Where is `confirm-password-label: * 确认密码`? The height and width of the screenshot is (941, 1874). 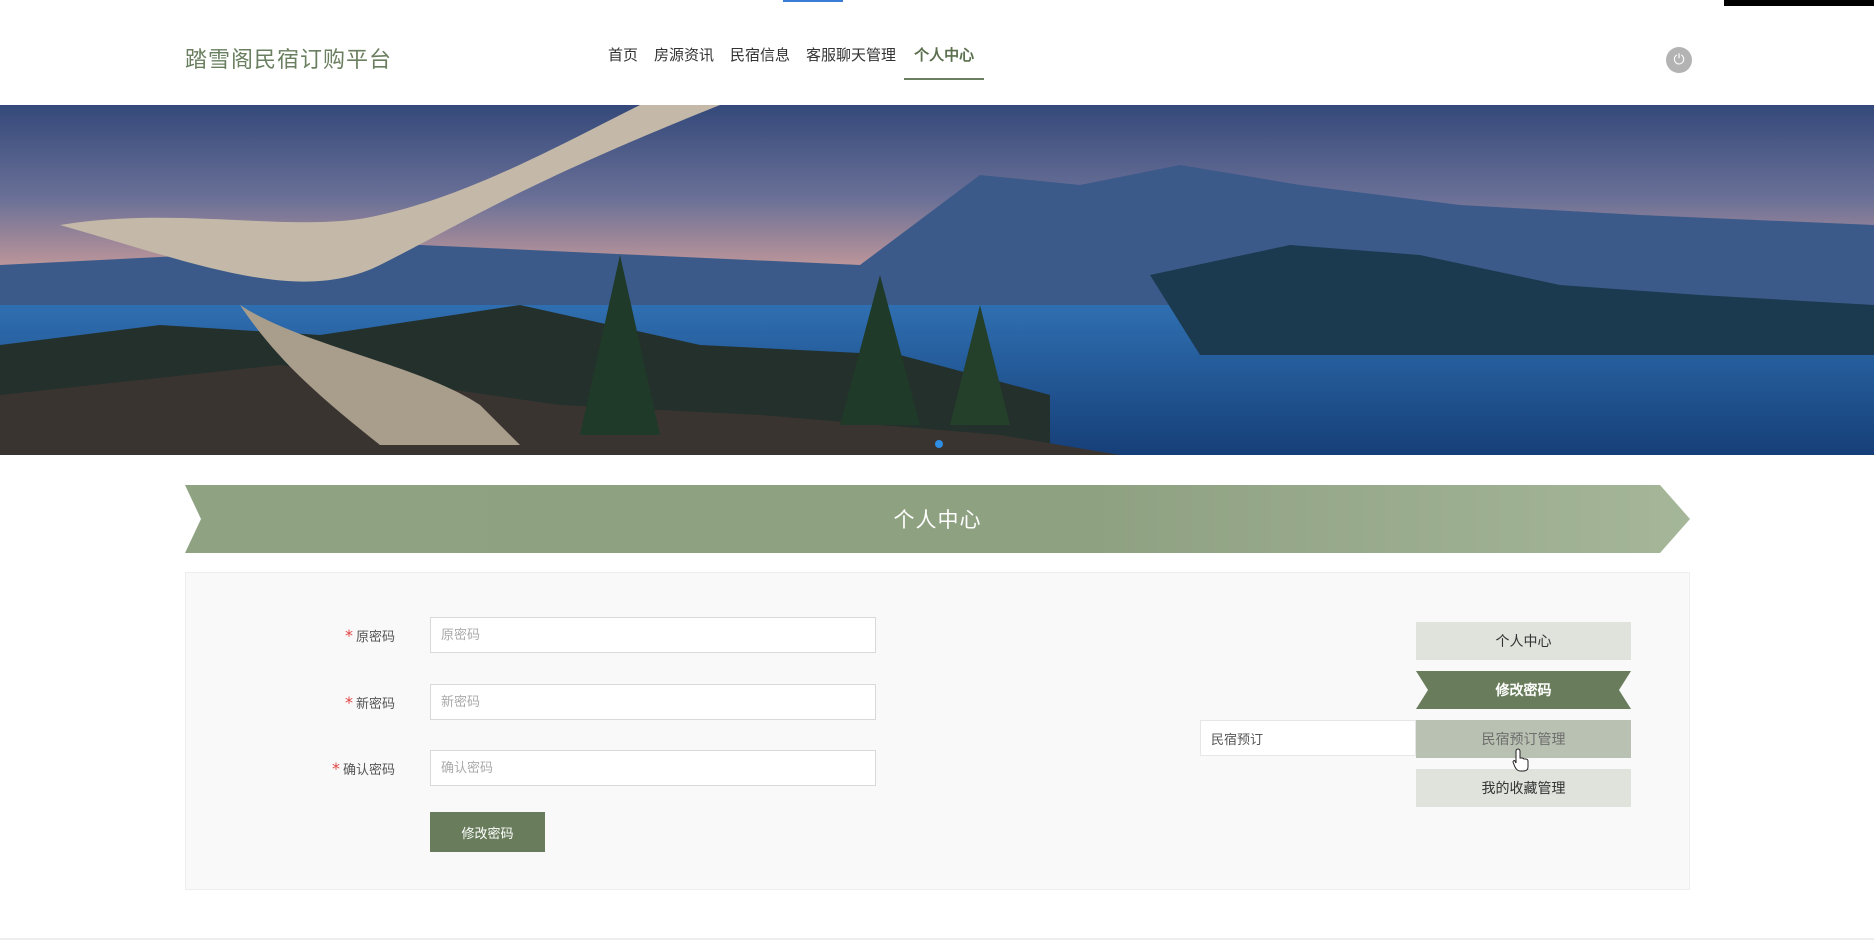 confirm-password-label: * 确认密码 is located at coordinates (363, 768).